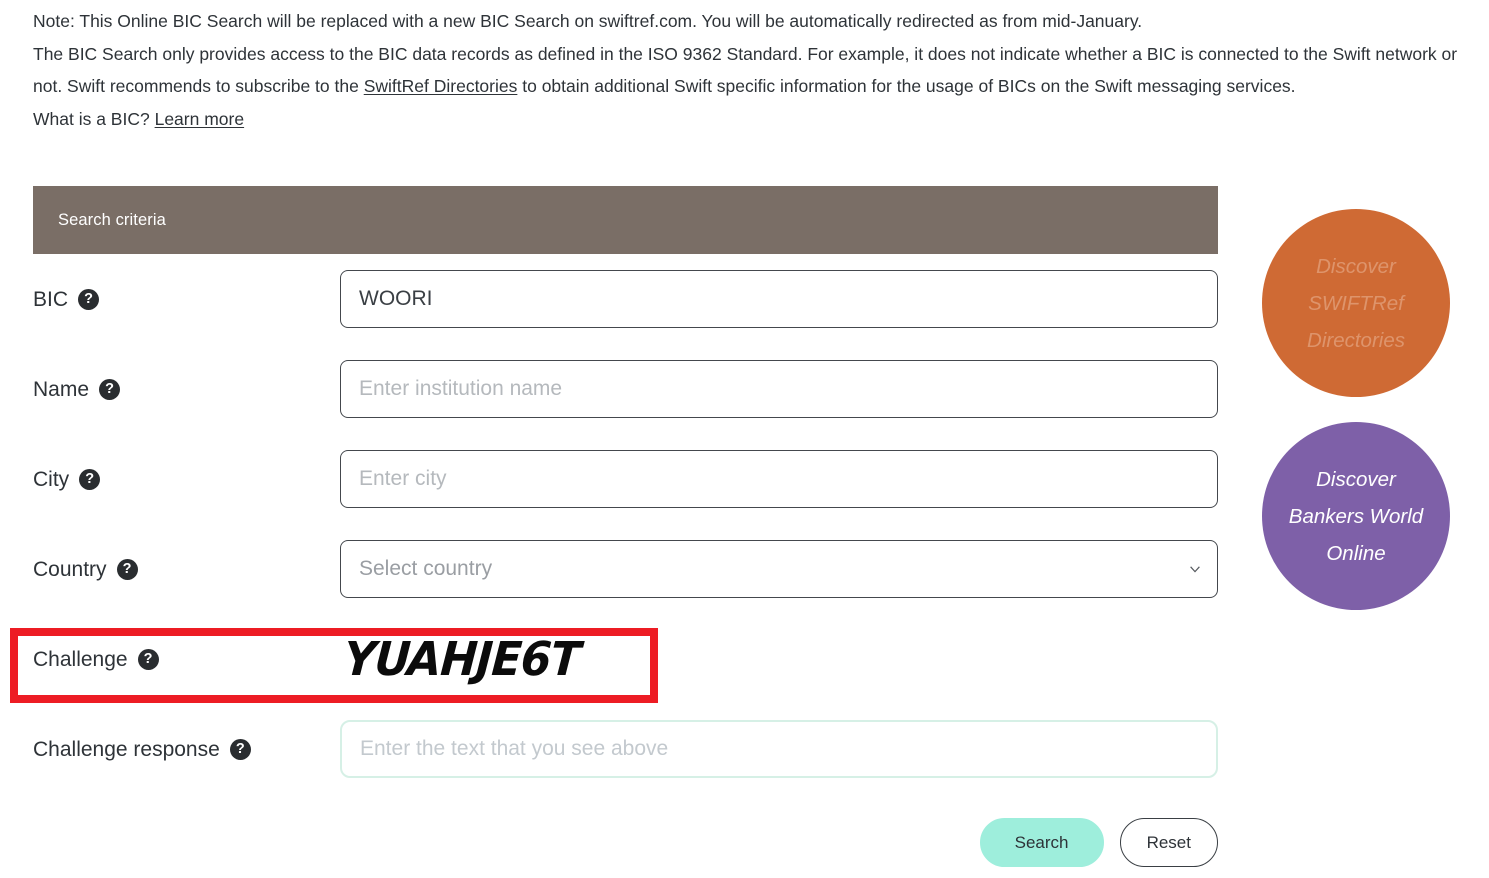 The image size is (1489, 878). What do you see at coordinates (747, 119) in the screenshot?
I see `what-is-bic-line: What is a BIC? Learn more` at bounding box center [747, 119].